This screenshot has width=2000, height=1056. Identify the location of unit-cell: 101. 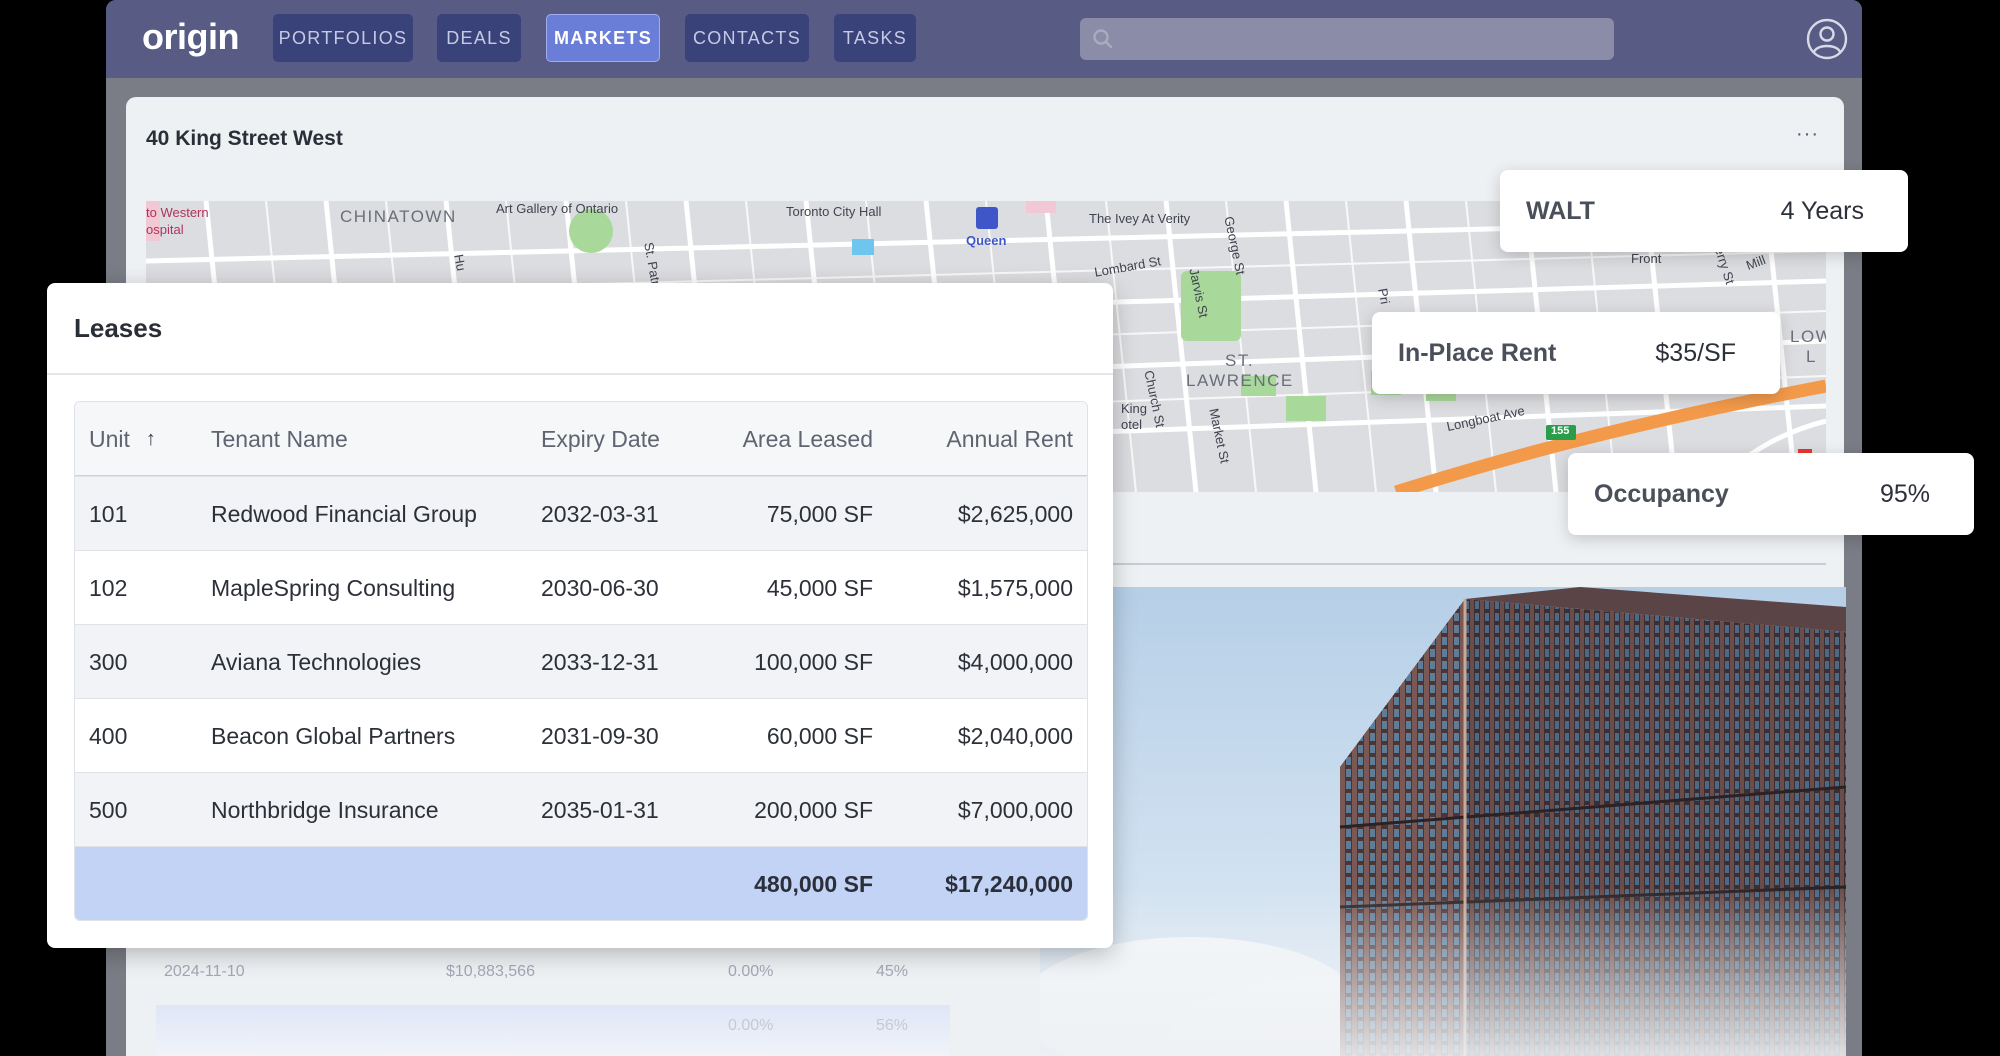
(108, 513).